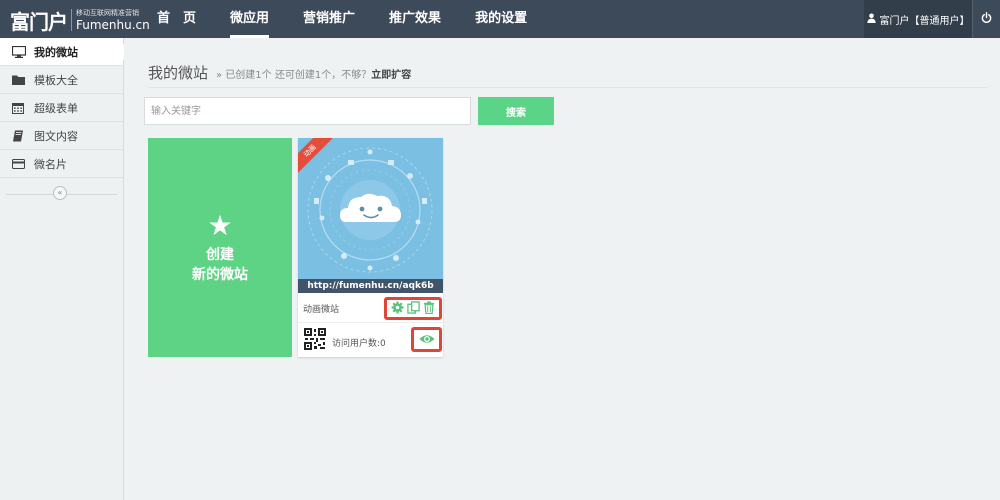 This screenshot has height=500, width=1000. I want to click on nav-item-home: 首 页, so click(176, 19).